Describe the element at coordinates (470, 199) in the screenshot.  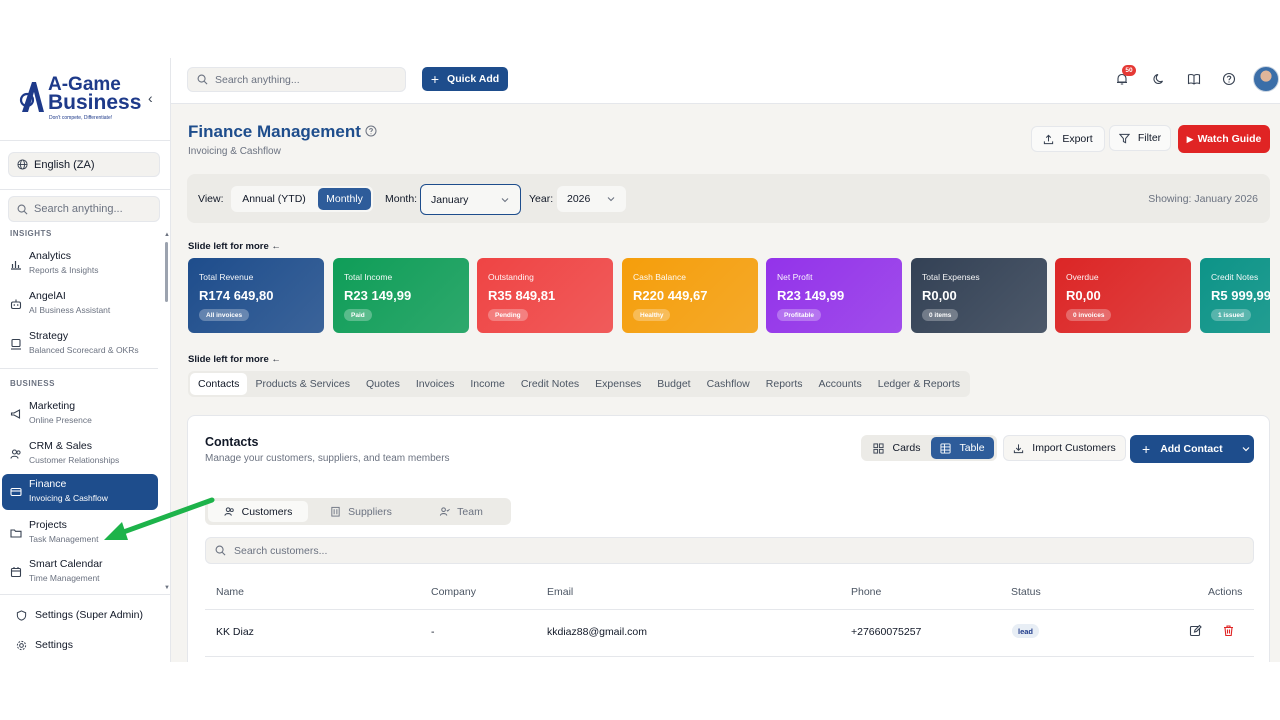
I see `month-select: January` at that location.